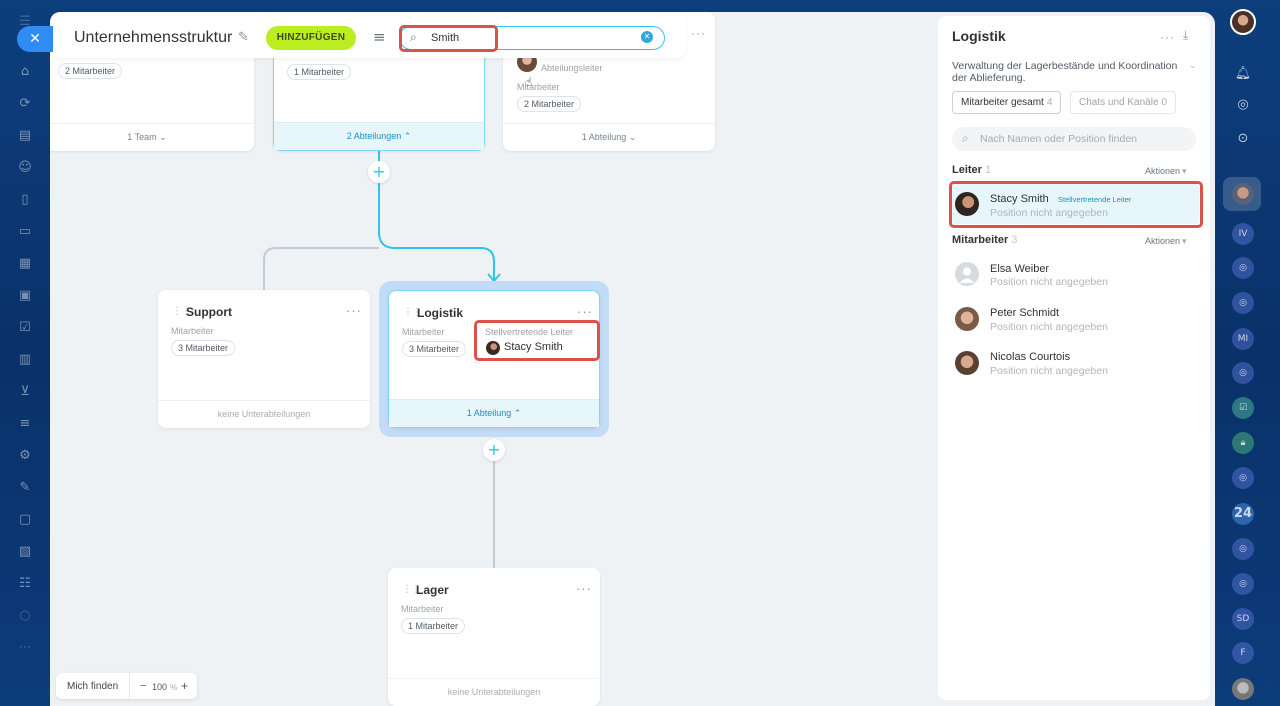  I want to click on chevron-down-icon: ▾, so click(1184, 242).